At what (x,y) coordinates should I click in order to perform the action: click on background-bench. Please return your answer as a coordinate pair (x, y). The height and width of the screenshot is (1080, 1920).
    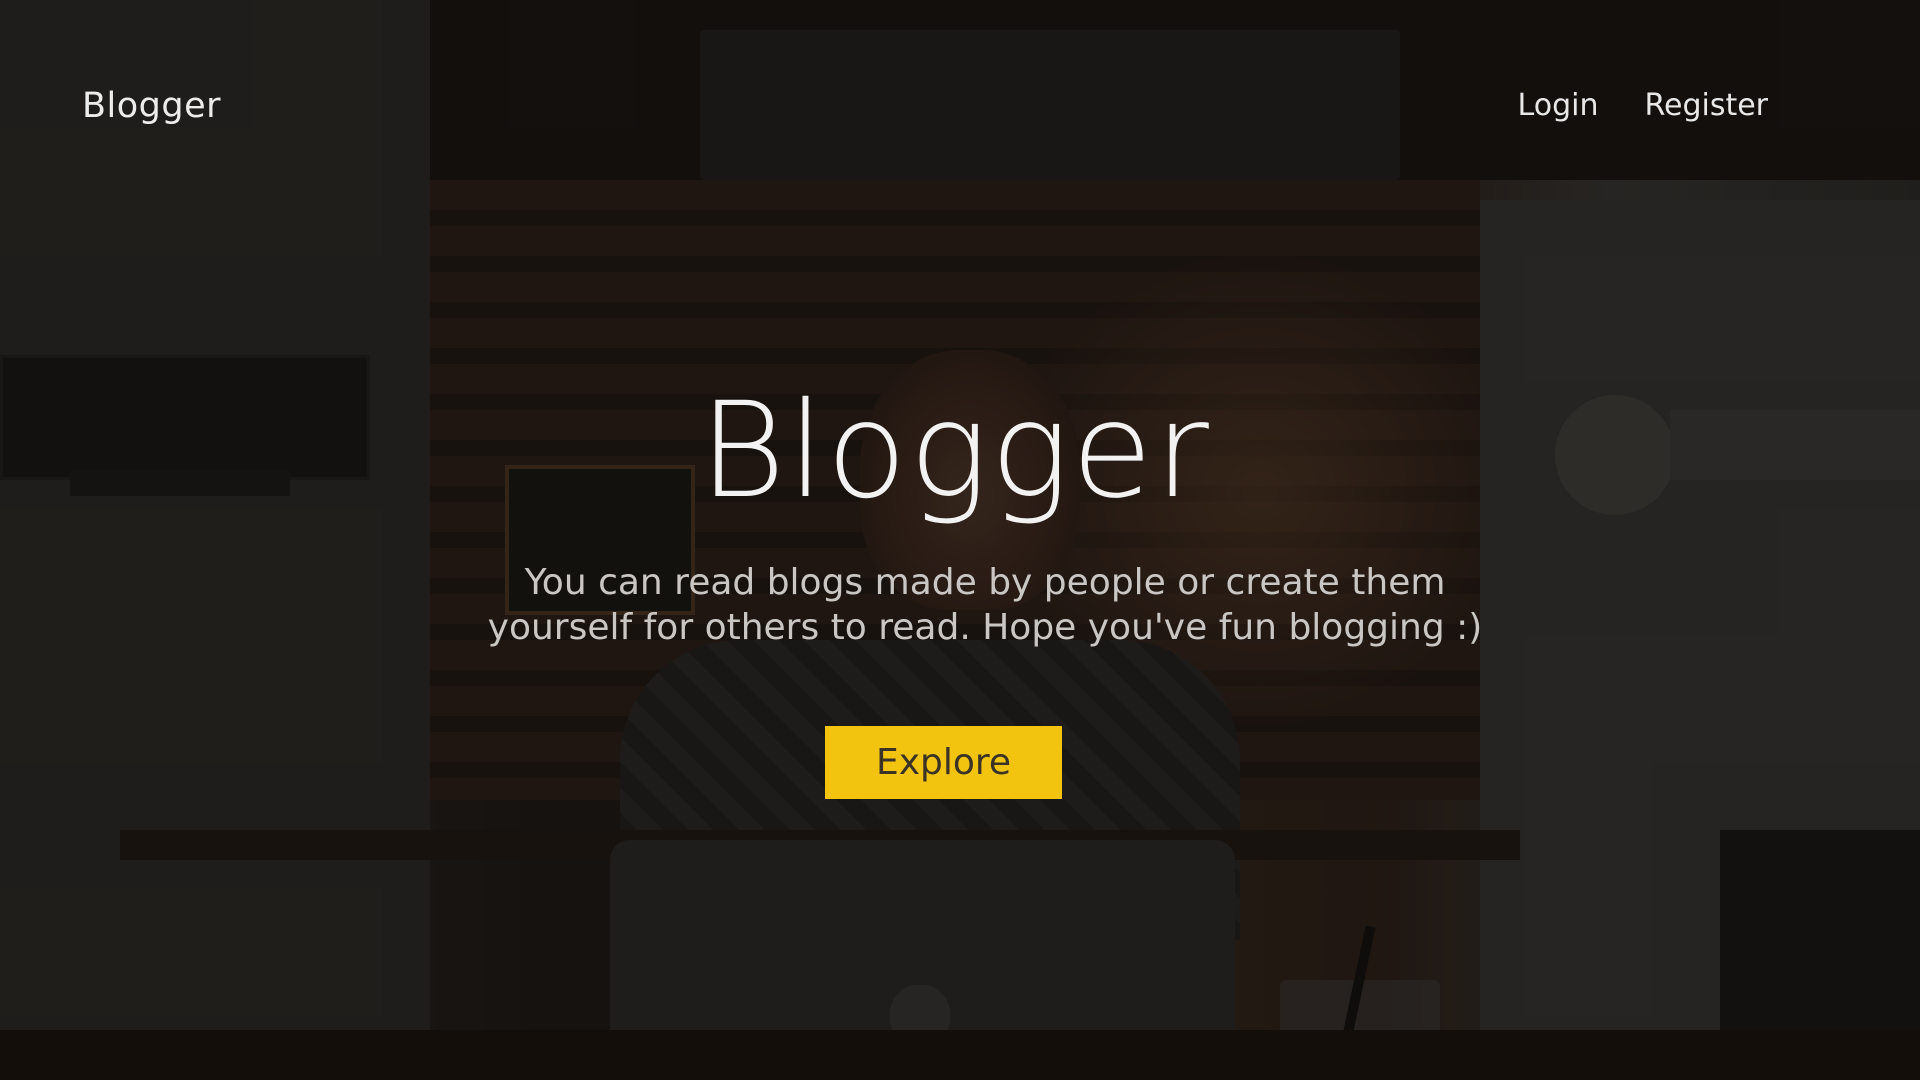
    Looking at the image, I should click on (960, 1055).